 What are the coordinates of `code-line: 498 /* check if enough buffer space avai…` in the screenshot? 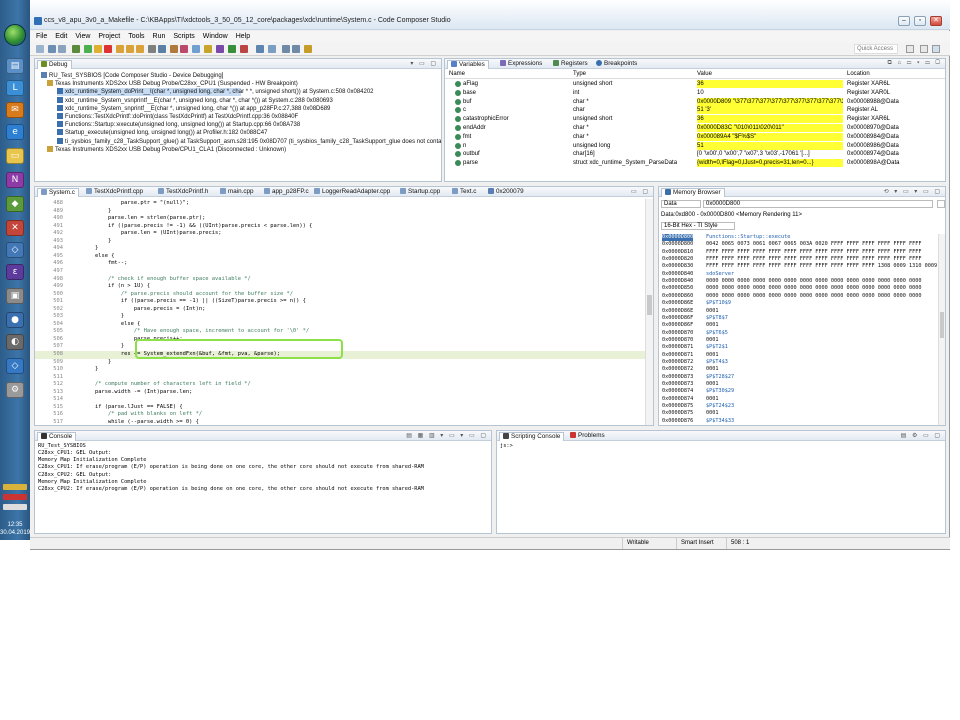 It's located at (341, 280).